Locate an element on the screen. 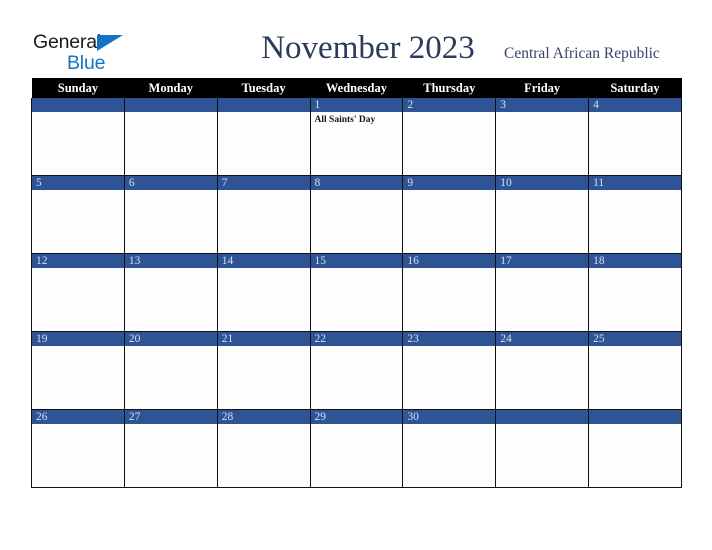 The width and height of the screenshot is (712, 550). general-blue-logo: General Blue is located at coordinates (88, 53).